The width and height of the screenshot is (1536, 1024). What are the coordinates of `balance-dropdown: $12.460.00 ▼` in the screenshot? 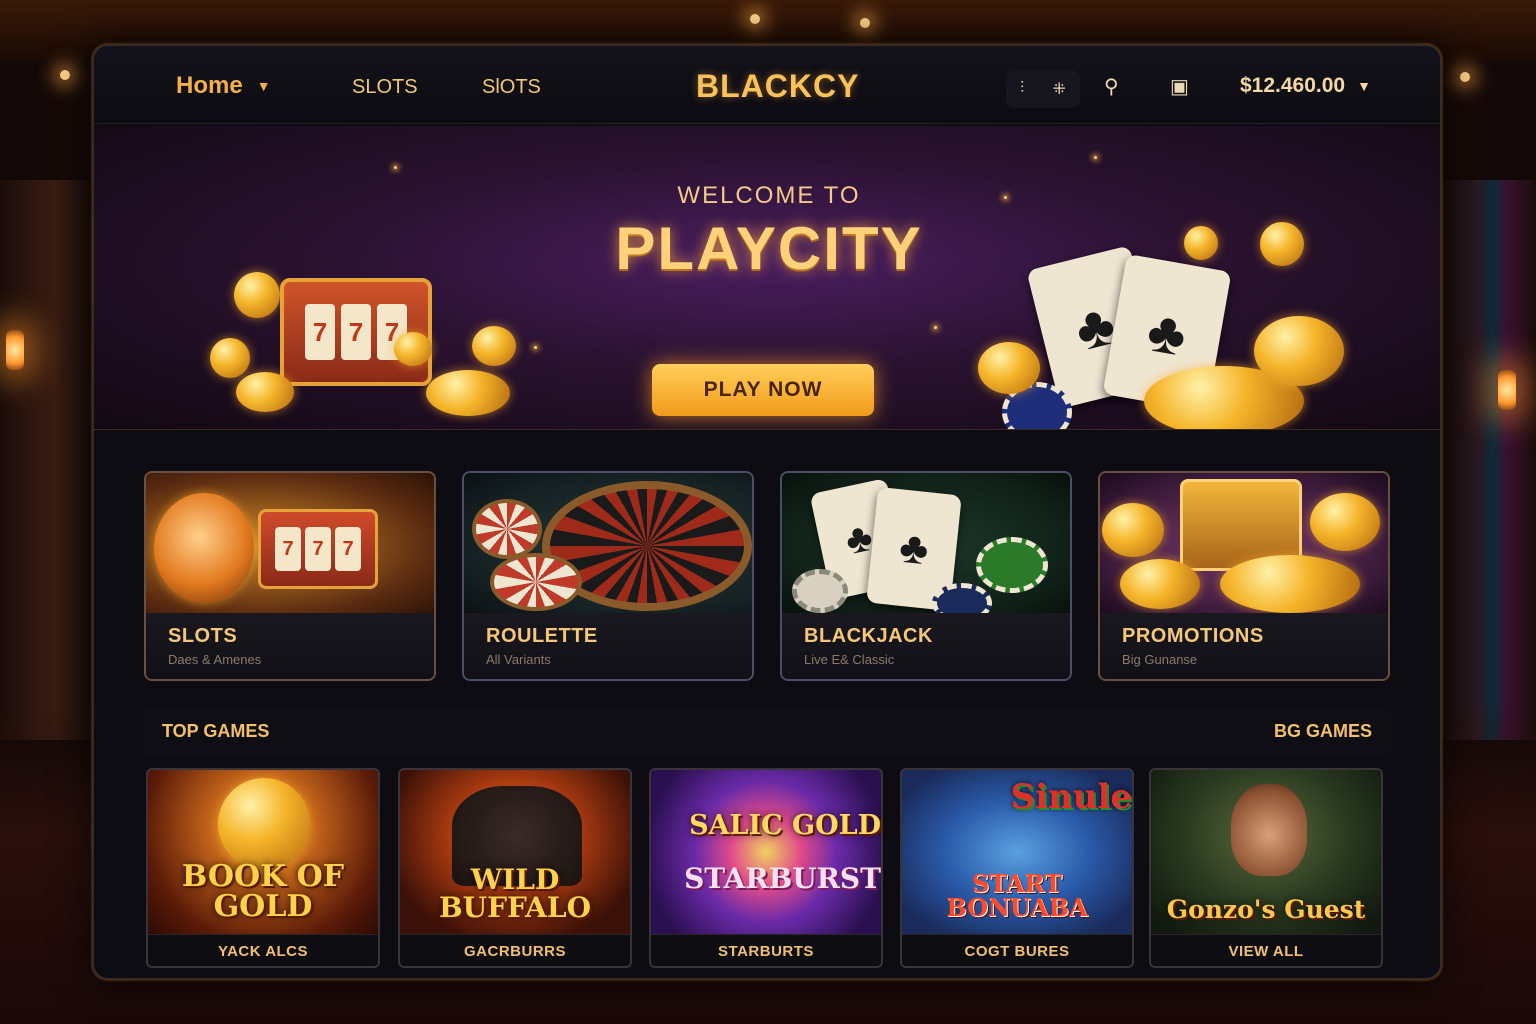 It's located at (1305, 86).